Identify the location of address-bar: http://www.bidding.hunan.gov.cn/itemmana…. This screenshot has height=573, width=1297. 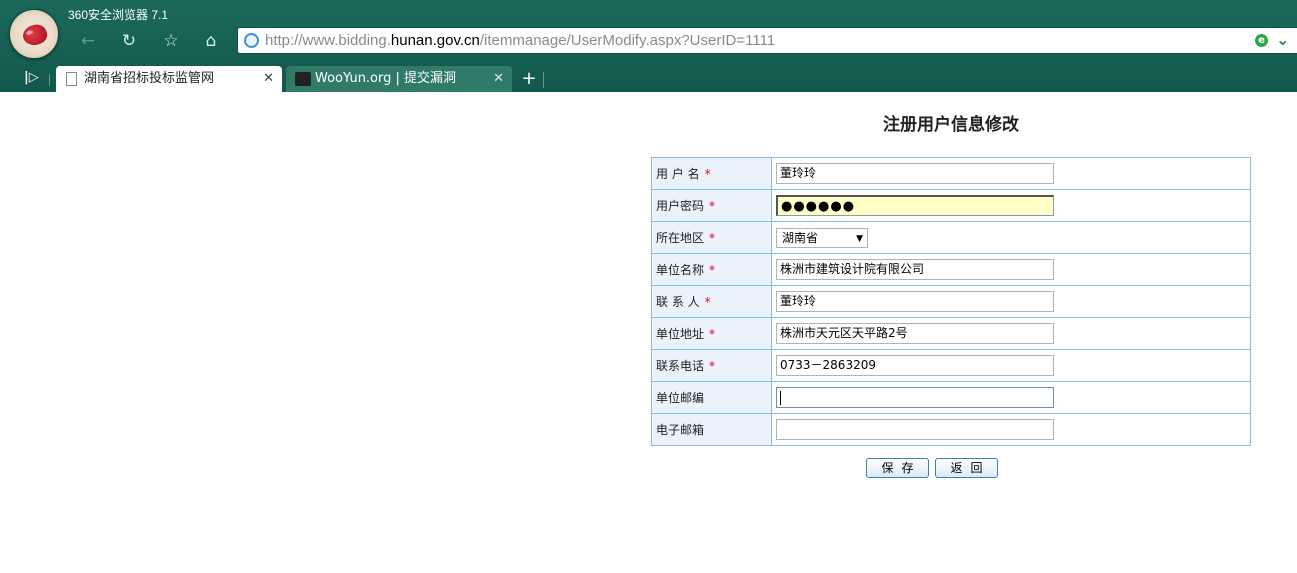
(767, 40).